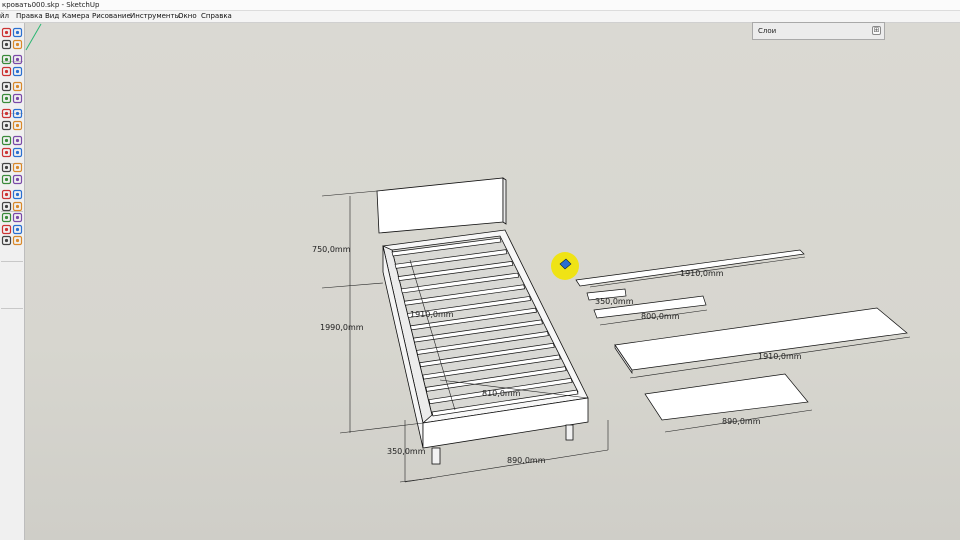 The height and width of the screenshot is (540, 960). Describe the element at coordinates (501, 393) in the screenshot. I see `dim-inner-width: 810,0mm` at that location.